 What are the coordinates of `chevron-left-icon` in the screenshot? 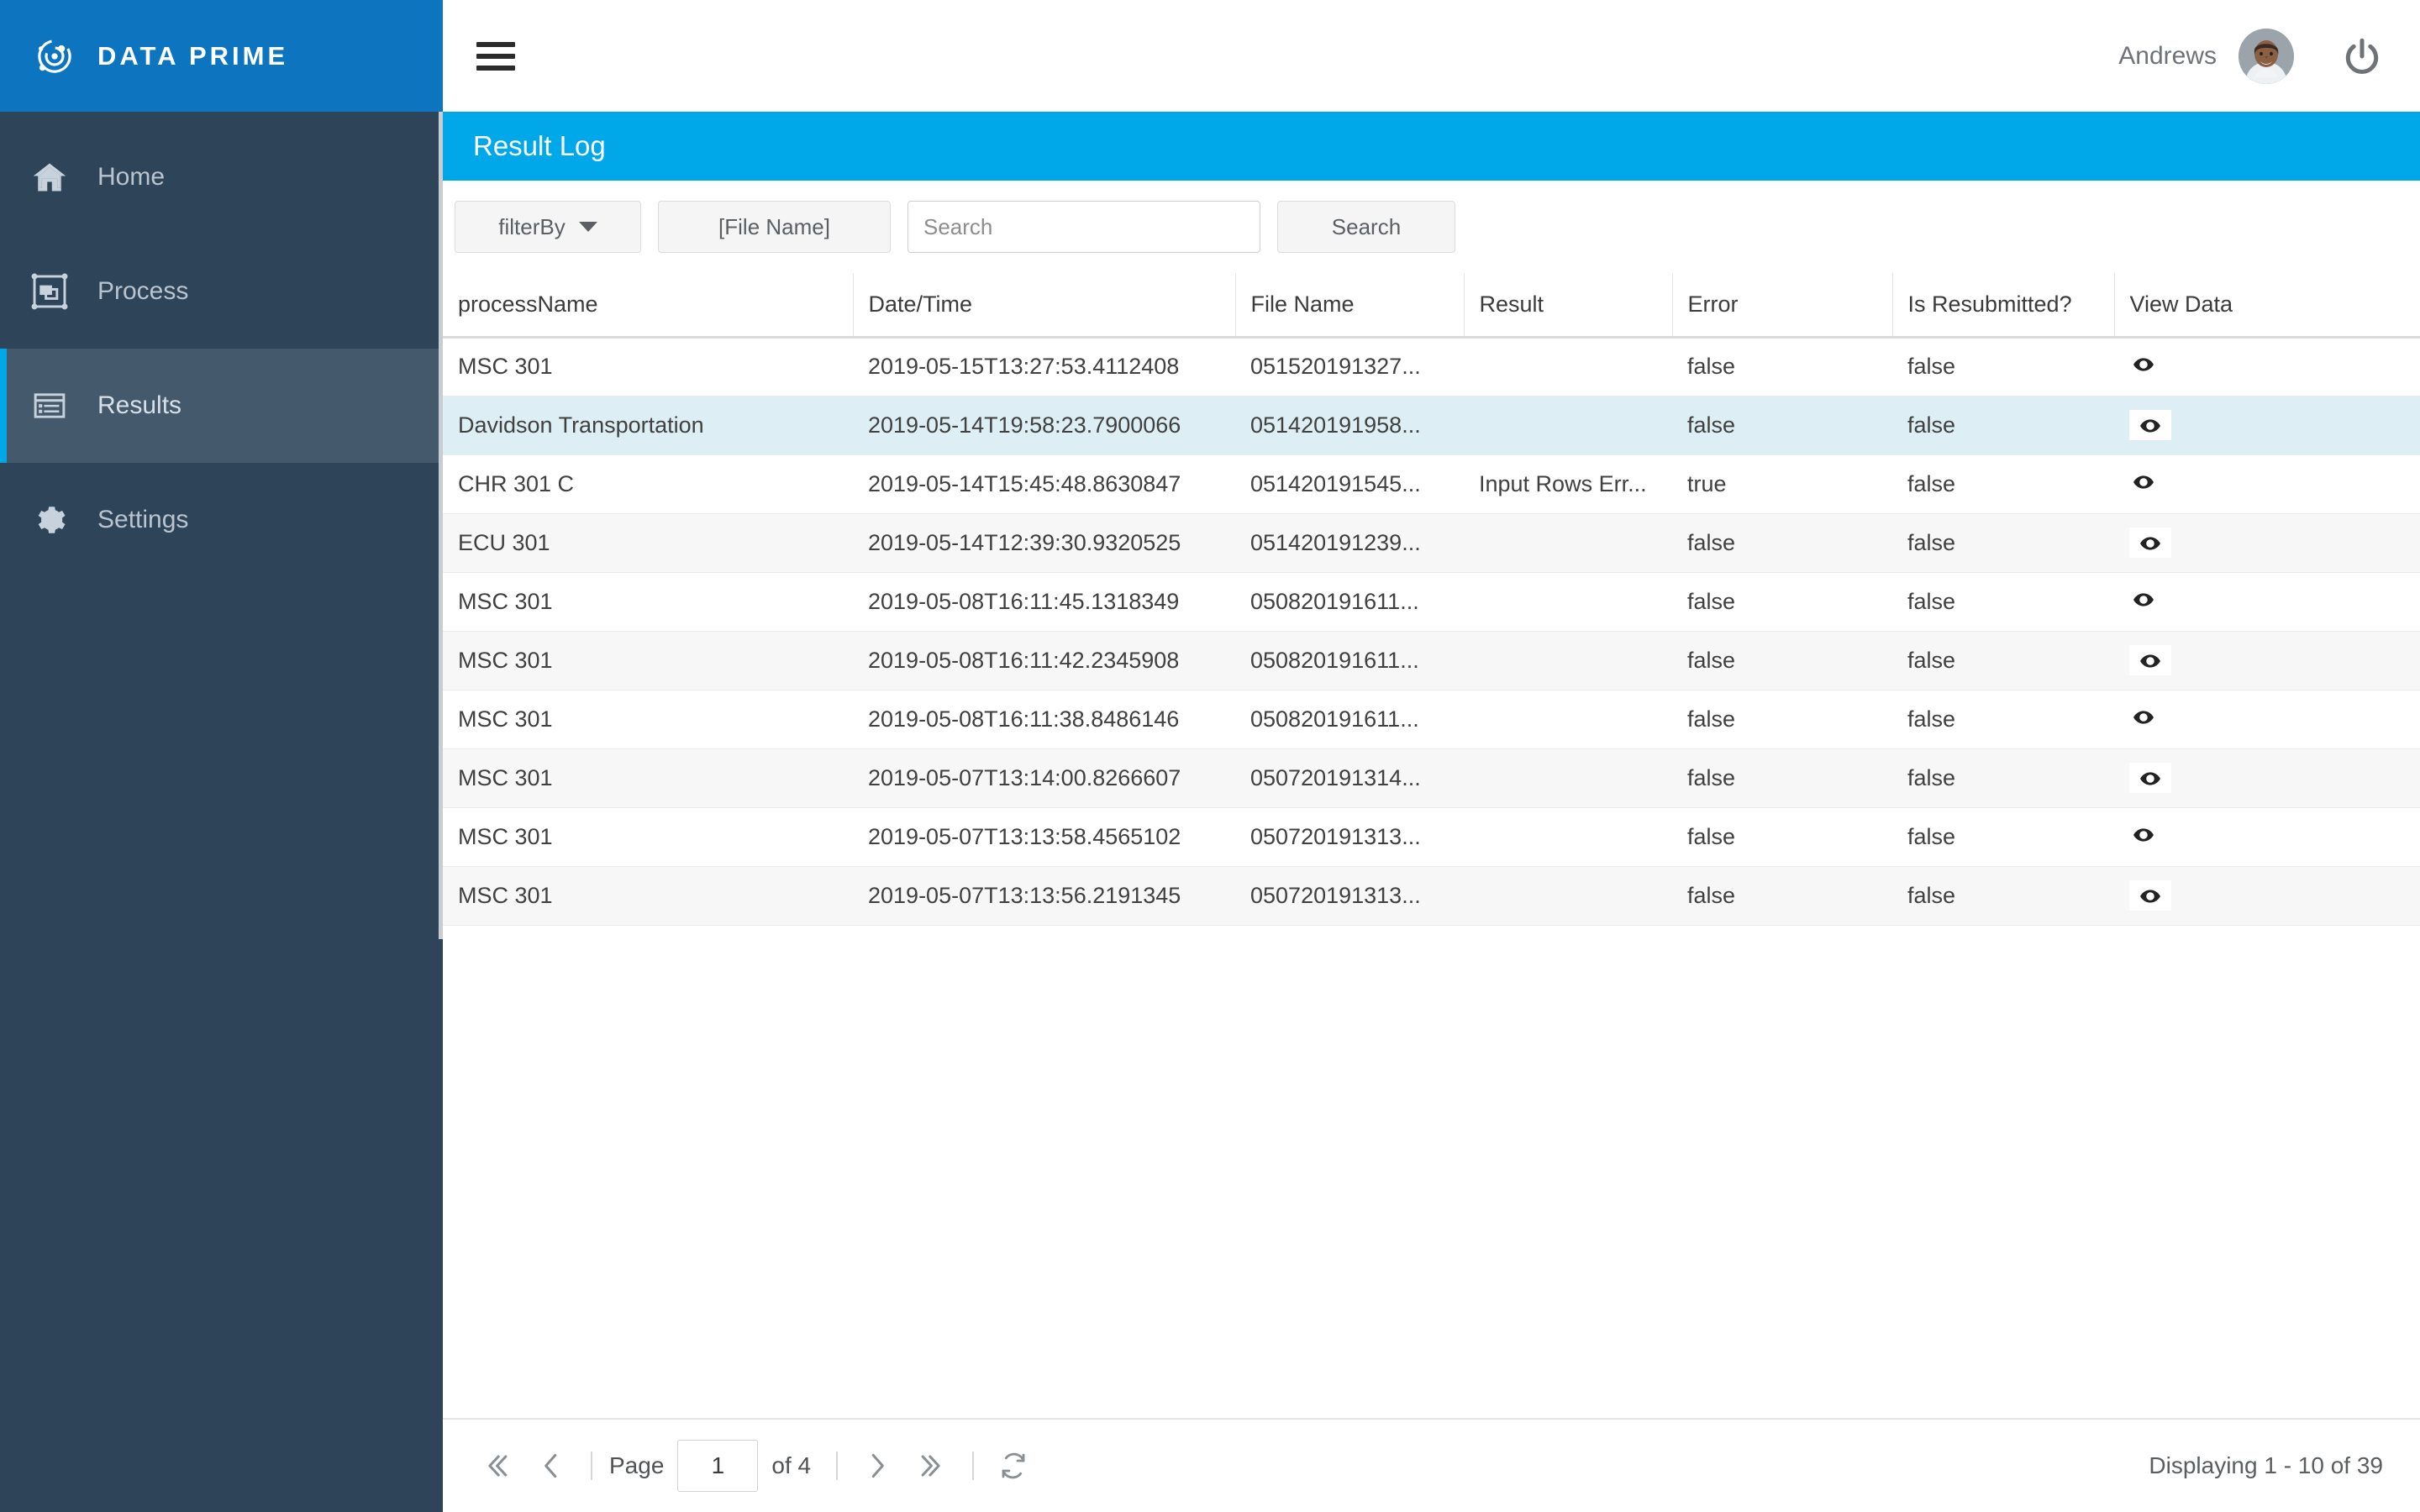 It's located at (551, 1466).